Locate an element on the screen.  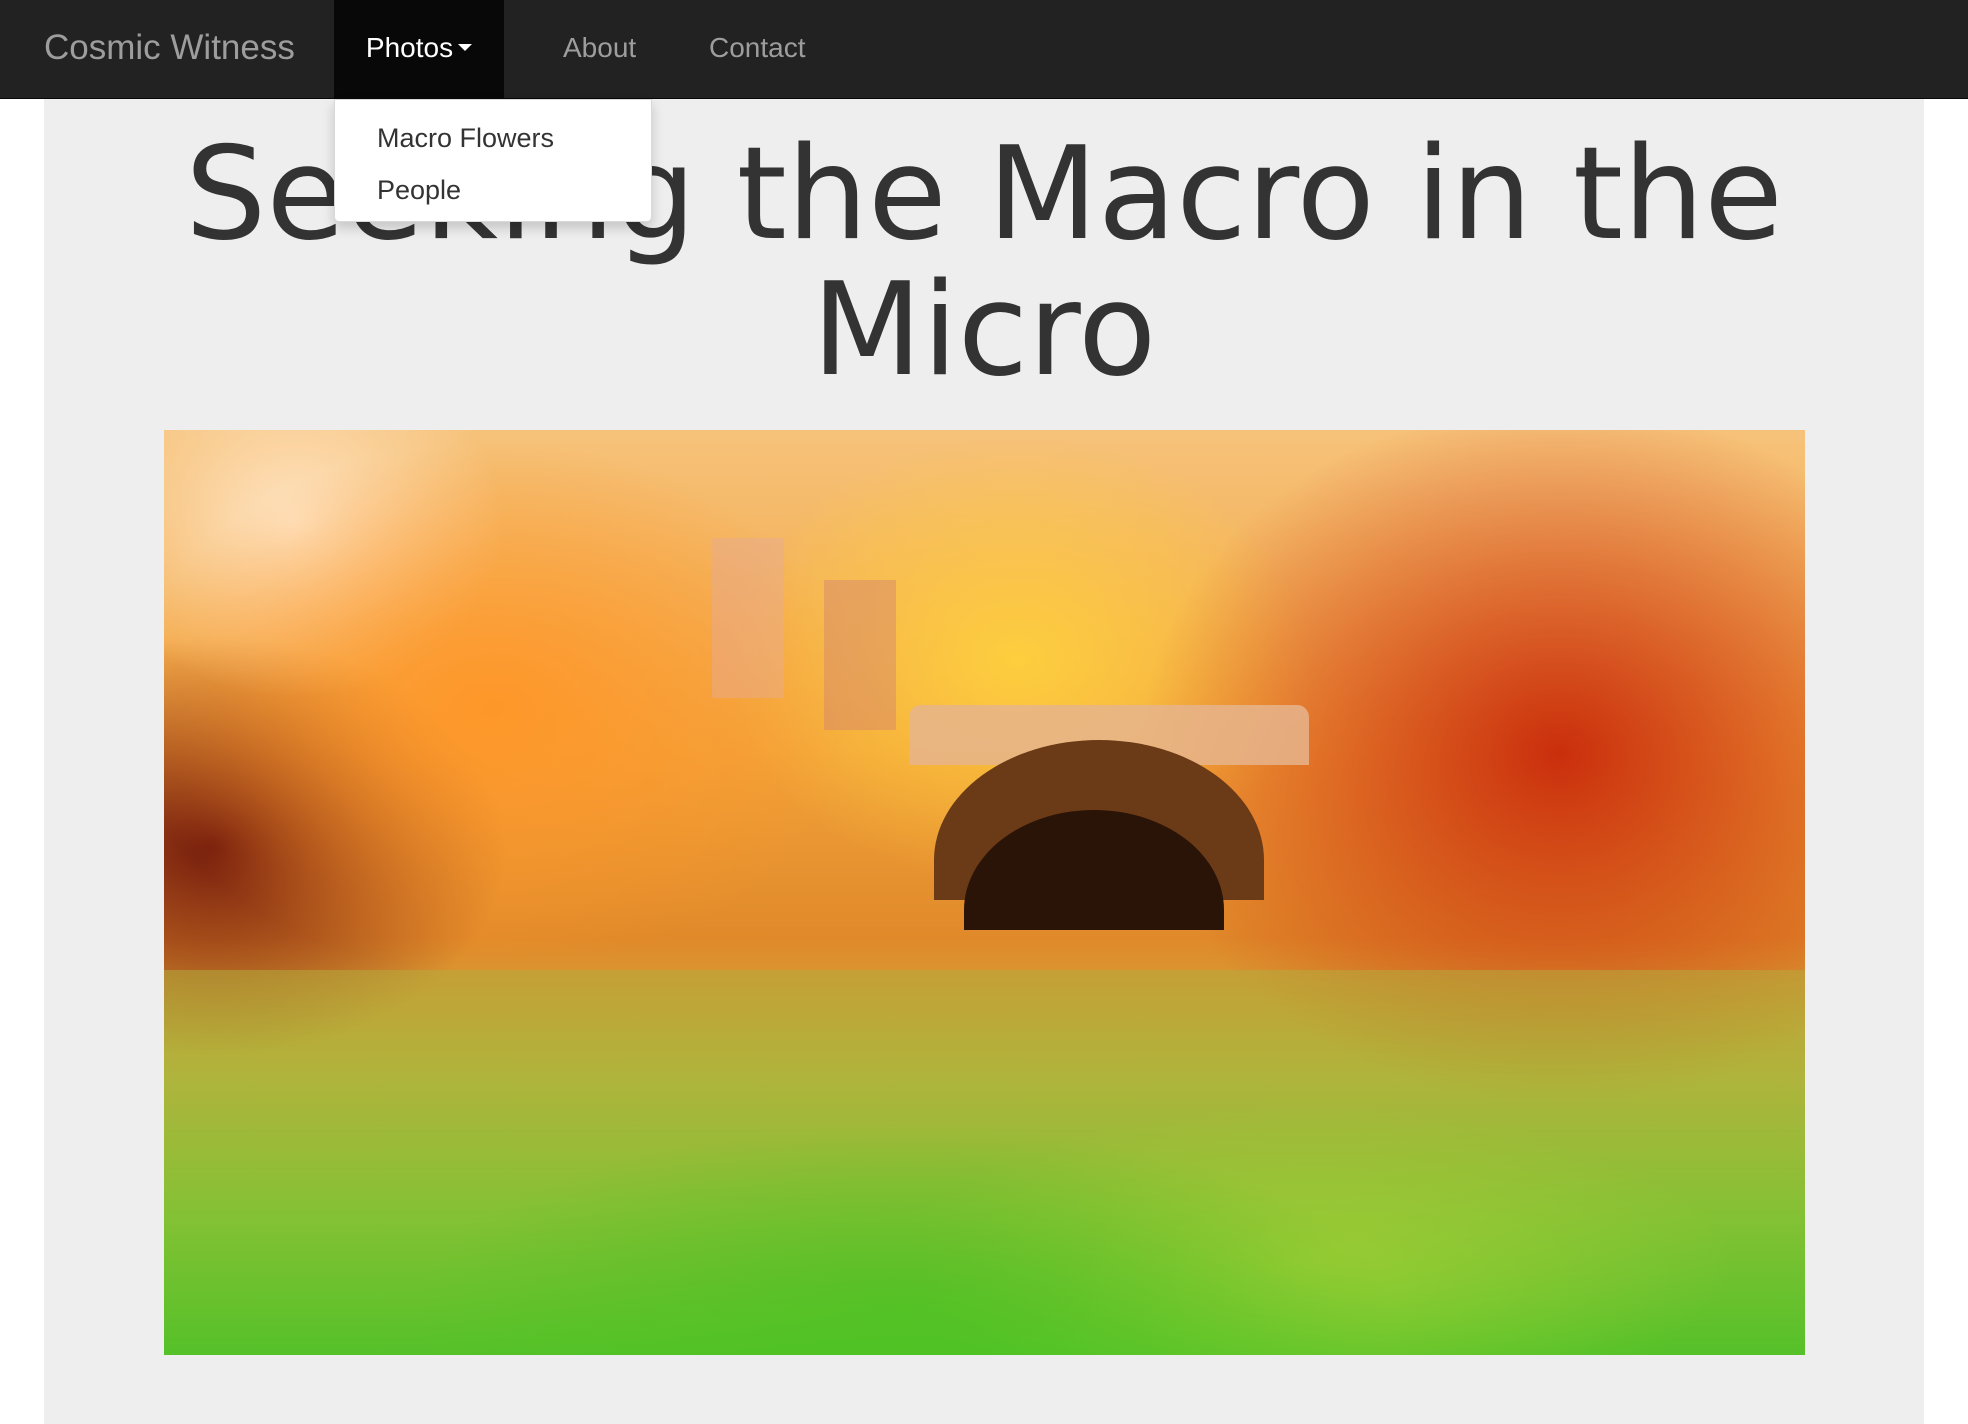
brand-link: Cosmic Witness is located at coordinates (169, 49).